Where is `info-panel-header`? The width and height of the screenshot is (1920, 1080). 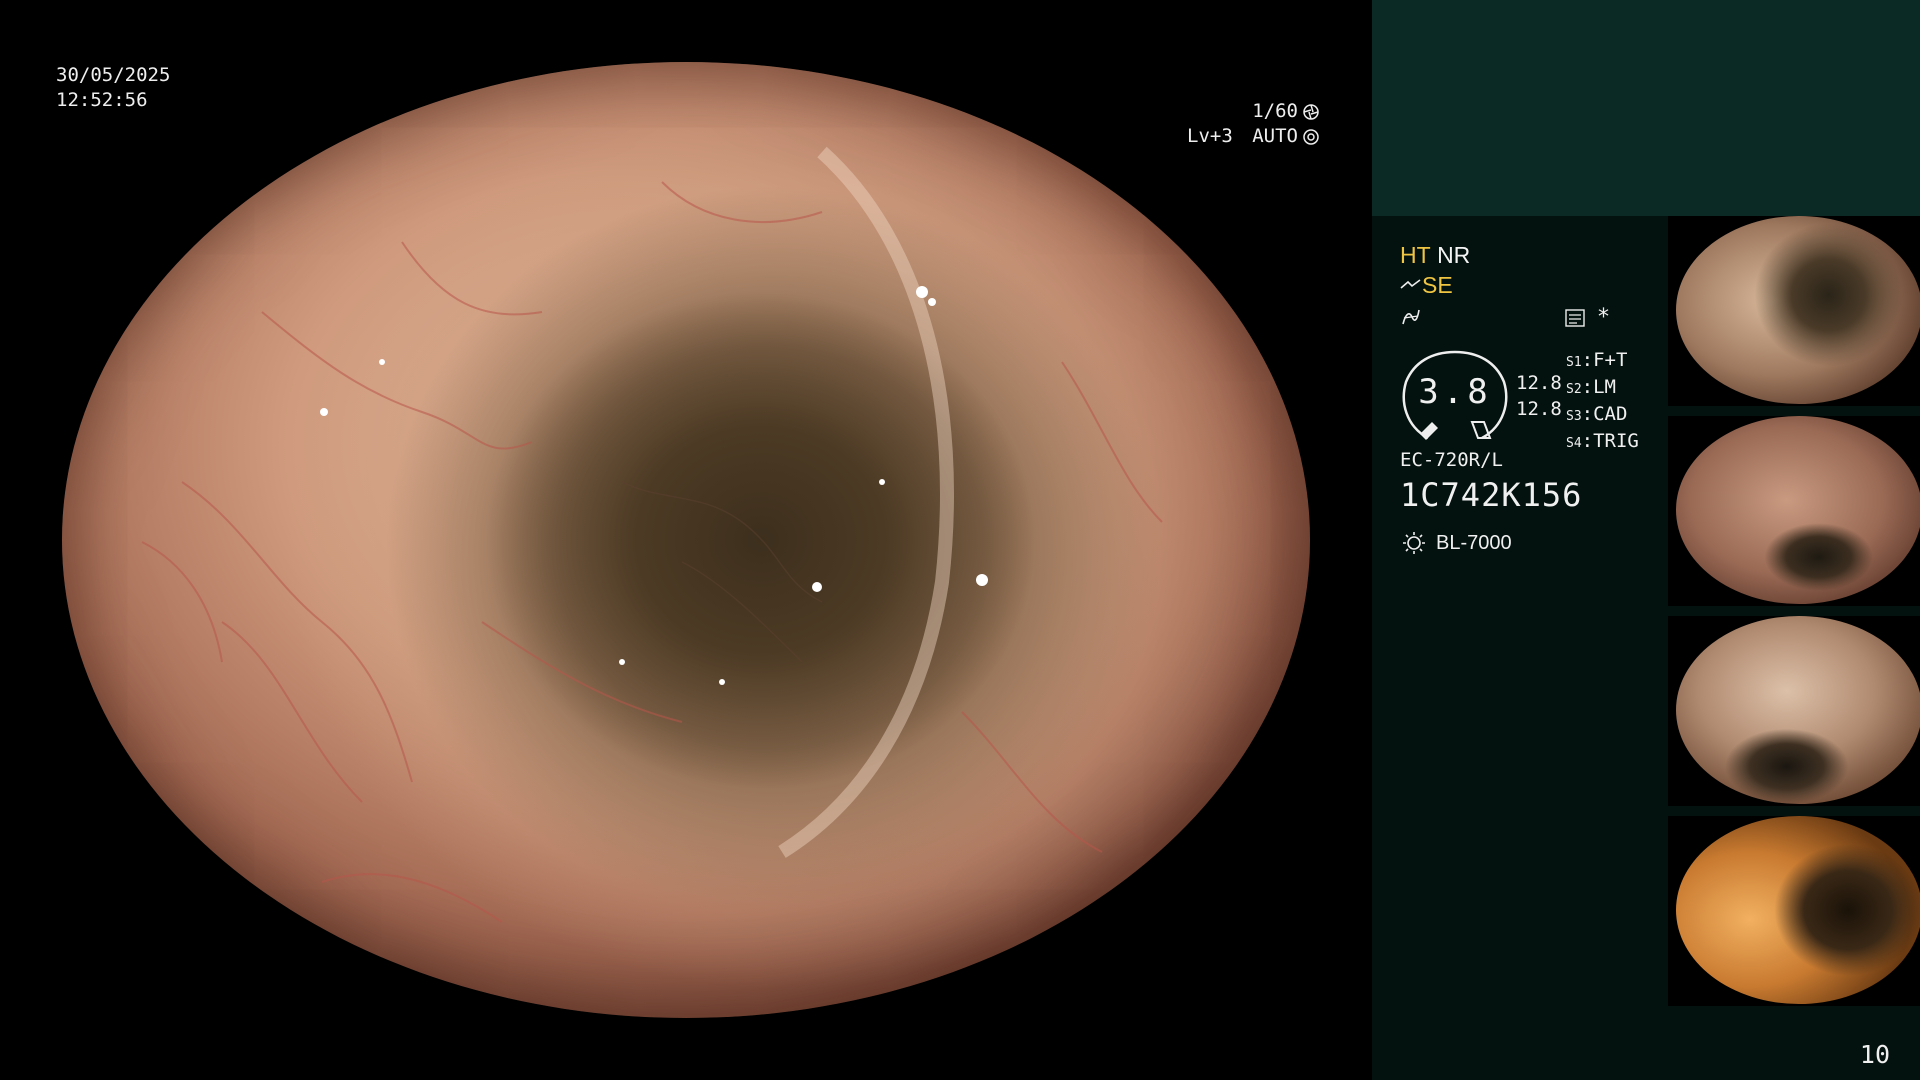 info-panel-header is located at coordinates (1646, 108).